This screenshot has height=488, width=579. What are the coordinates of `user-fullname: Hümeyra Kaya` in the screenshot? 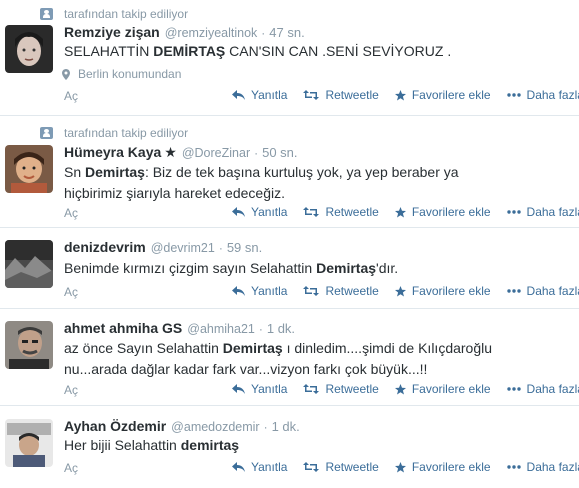 It's located at (112, 152).